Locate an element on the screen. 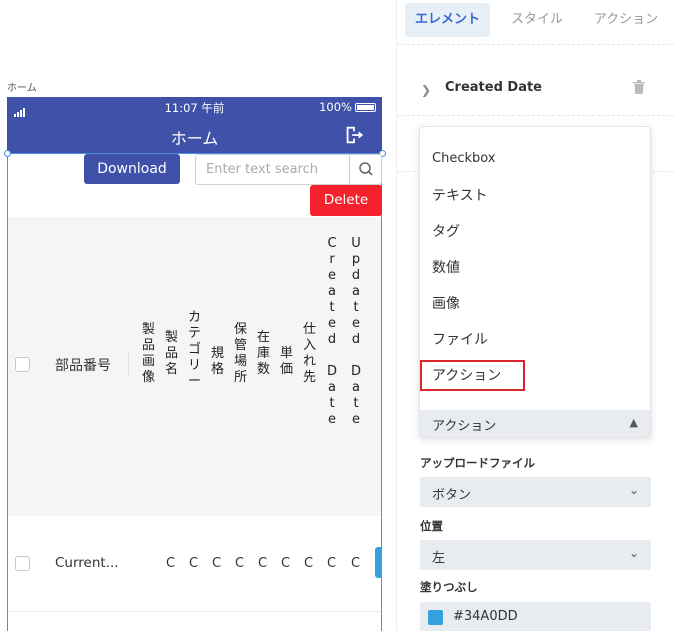 The image size is (674, 631). position-value: 左 is located at coordinates (439, 558).